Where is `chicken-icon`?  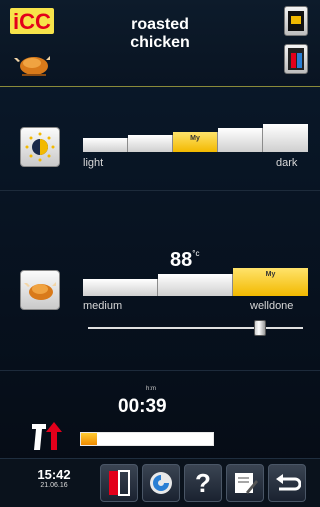
chicken-icon is located at coordinates (32, 66).